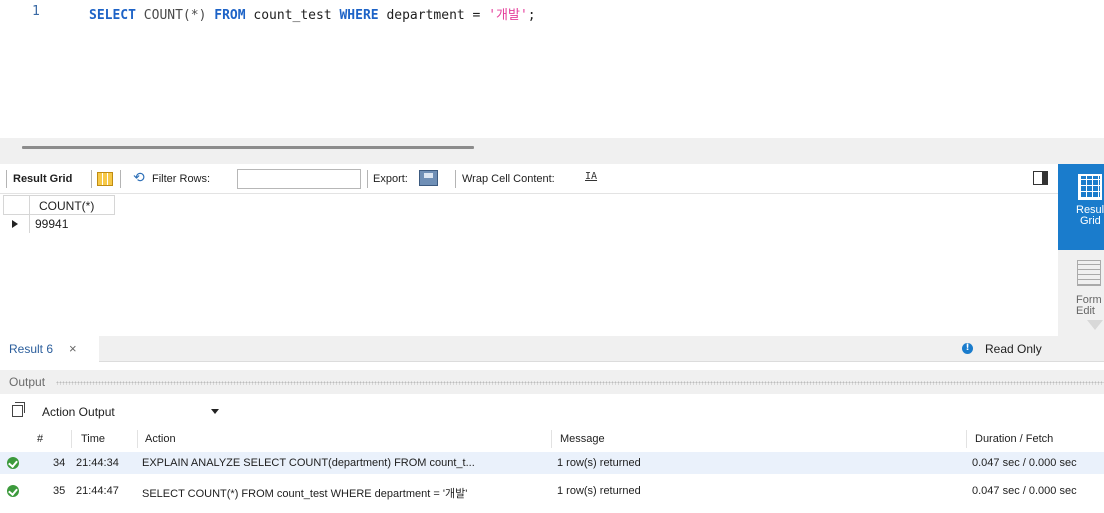 This screenshot has width=1104, height=513. What do you see at coordinates (1014, 439) in the screenshot?
I see `header-duration: Duration / Fetch` at bounding box center [1014, 439].